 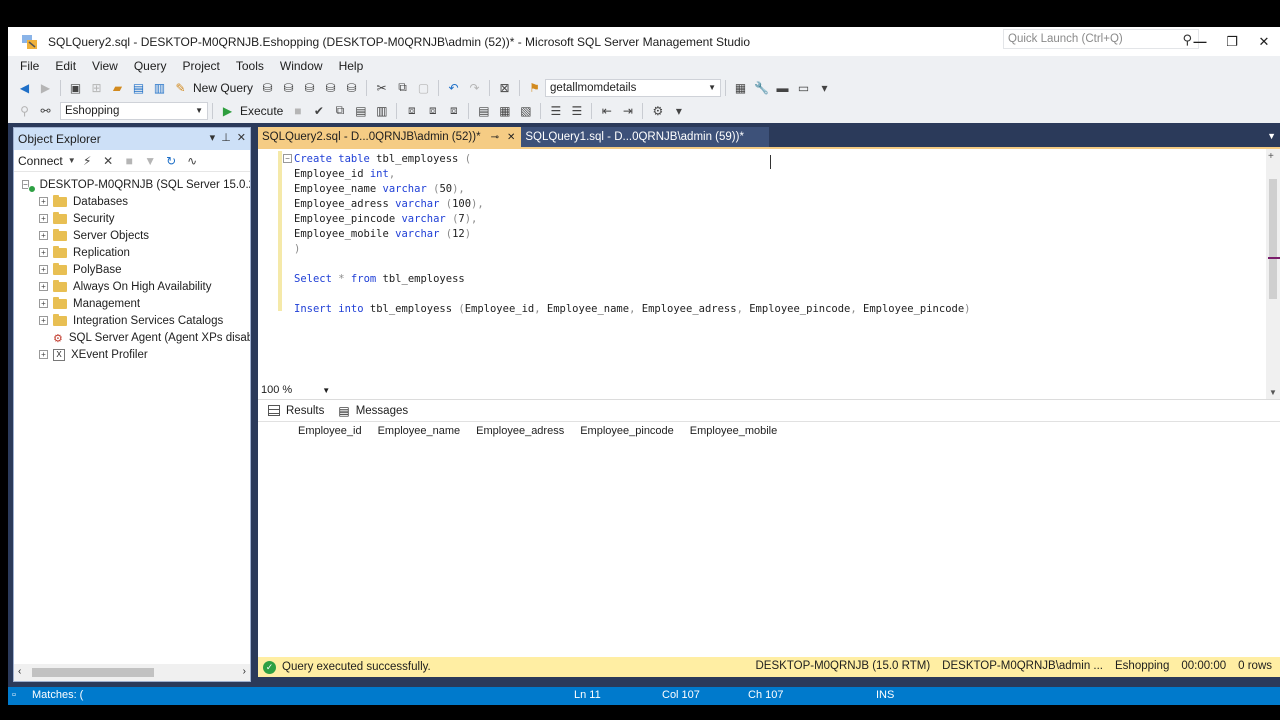 What do you see at coordinates (159, 87) in the screenshot?
I see `save-all-icon: ▥` at bounding box center [159, 87].